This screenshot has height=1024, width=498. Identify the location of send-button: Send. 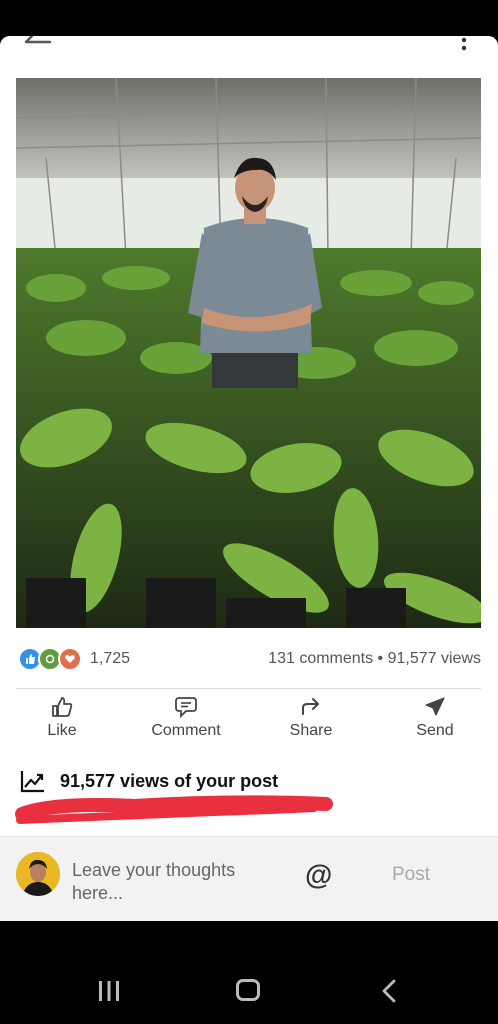
(435, 726).